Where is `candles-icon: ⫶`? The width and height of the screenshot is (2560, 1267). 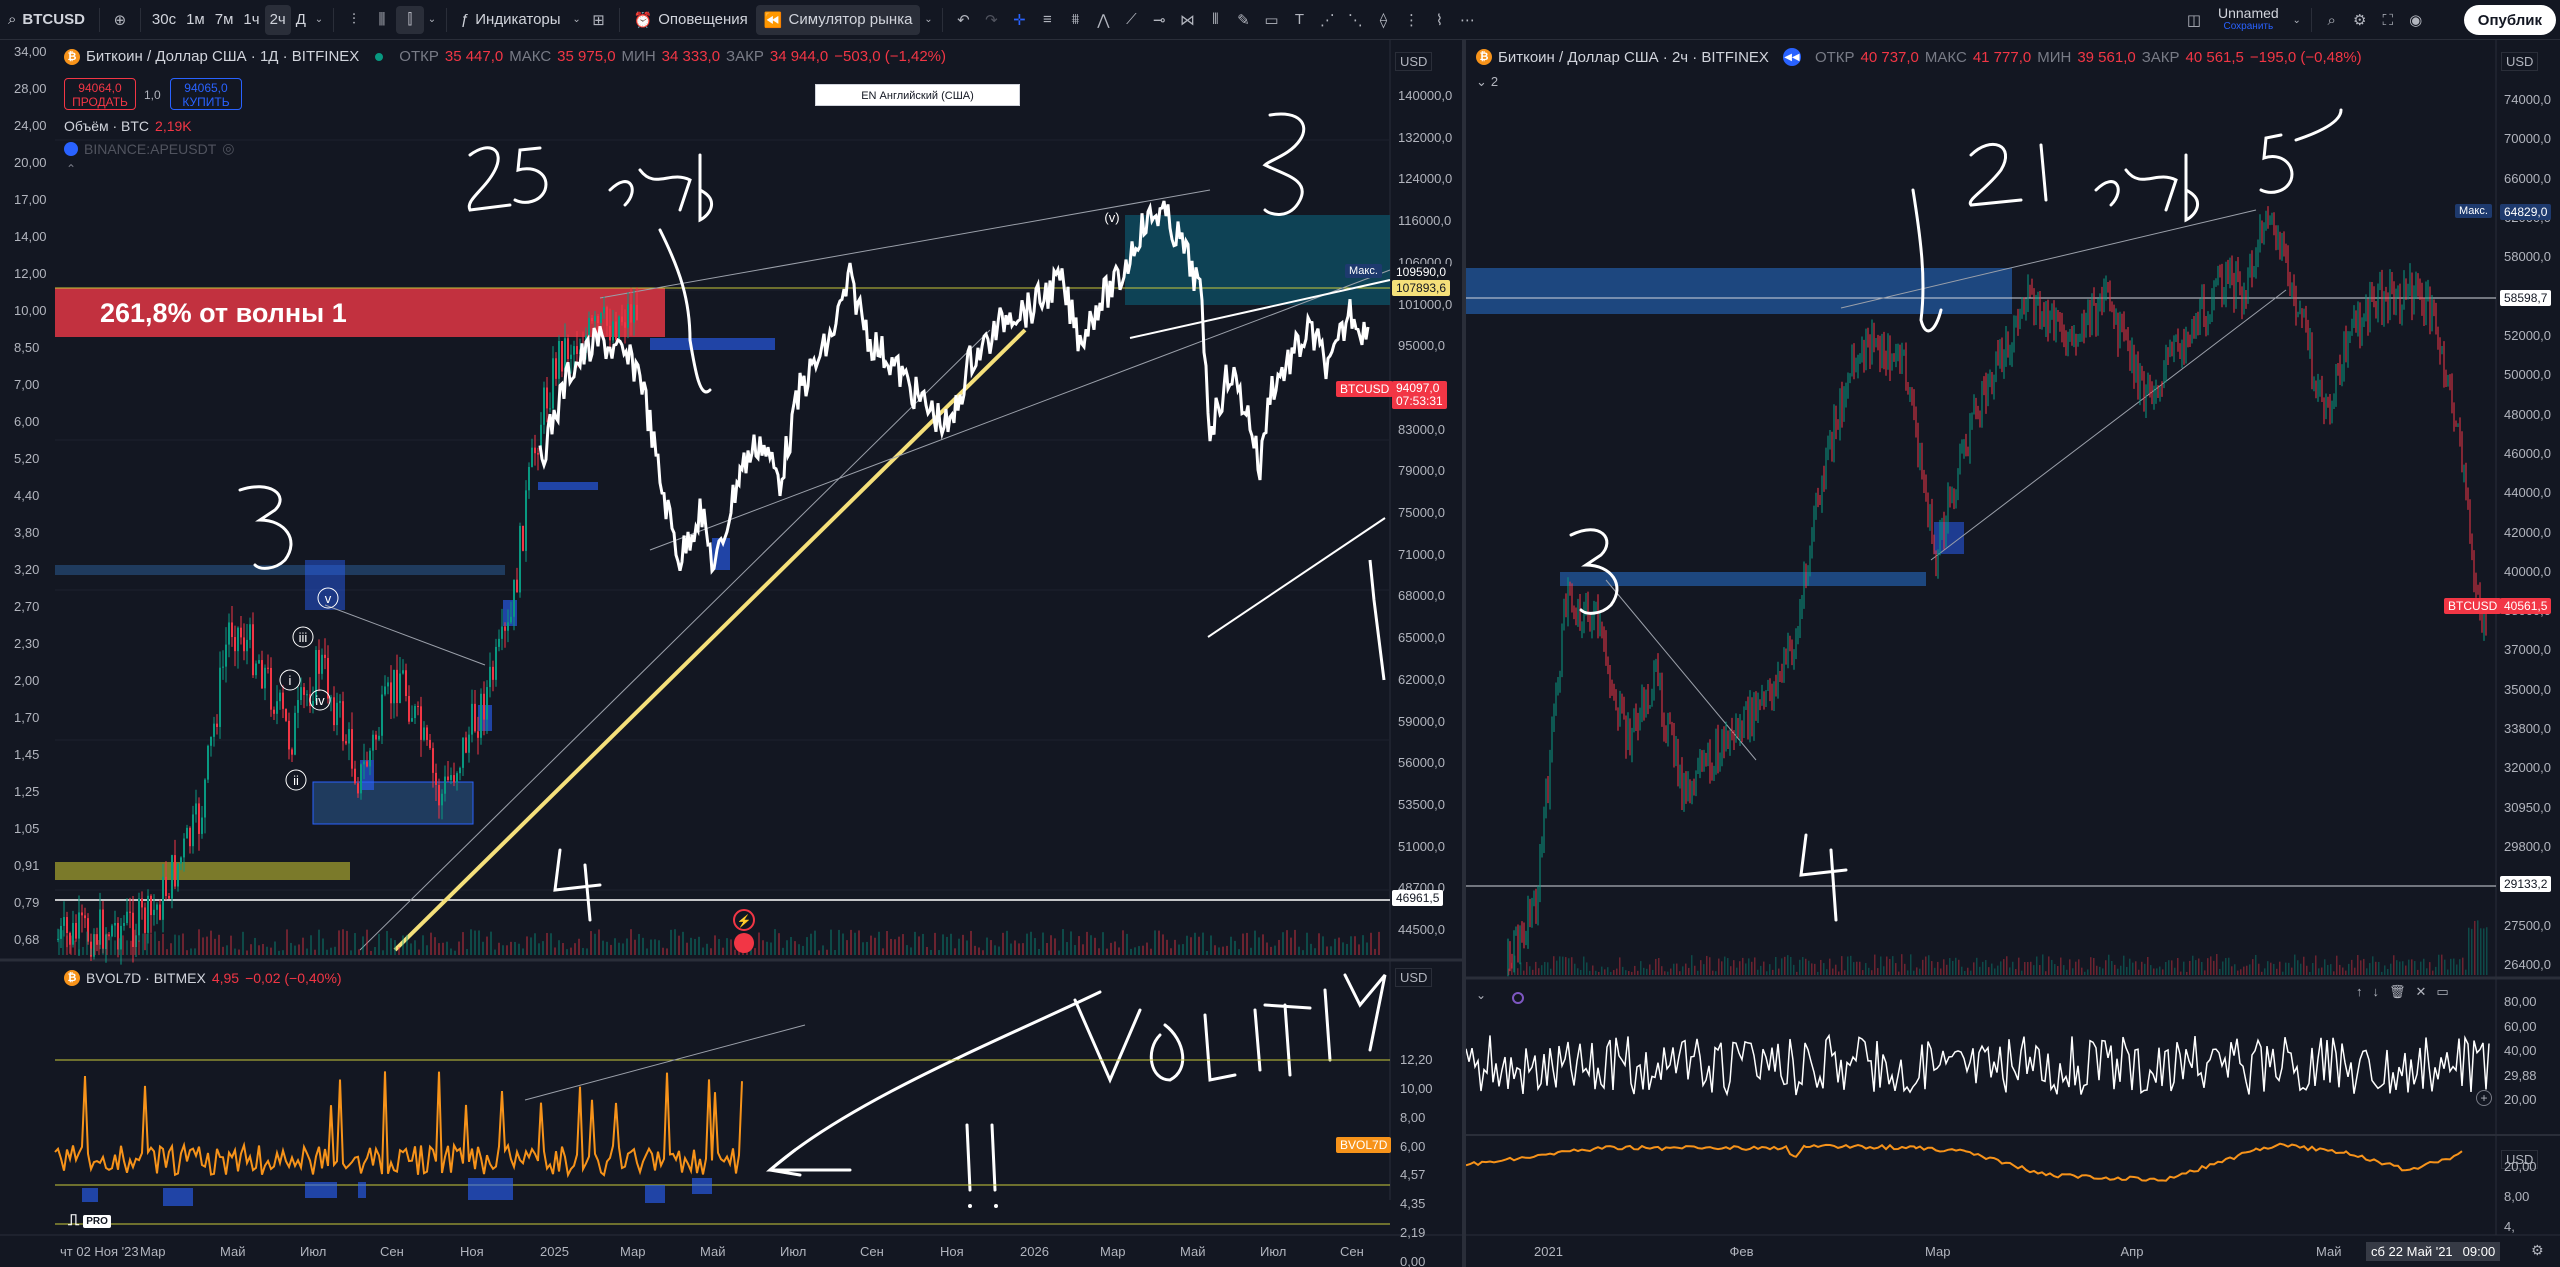 candles-icon: ⫶ is located at coordinates (354, 20).